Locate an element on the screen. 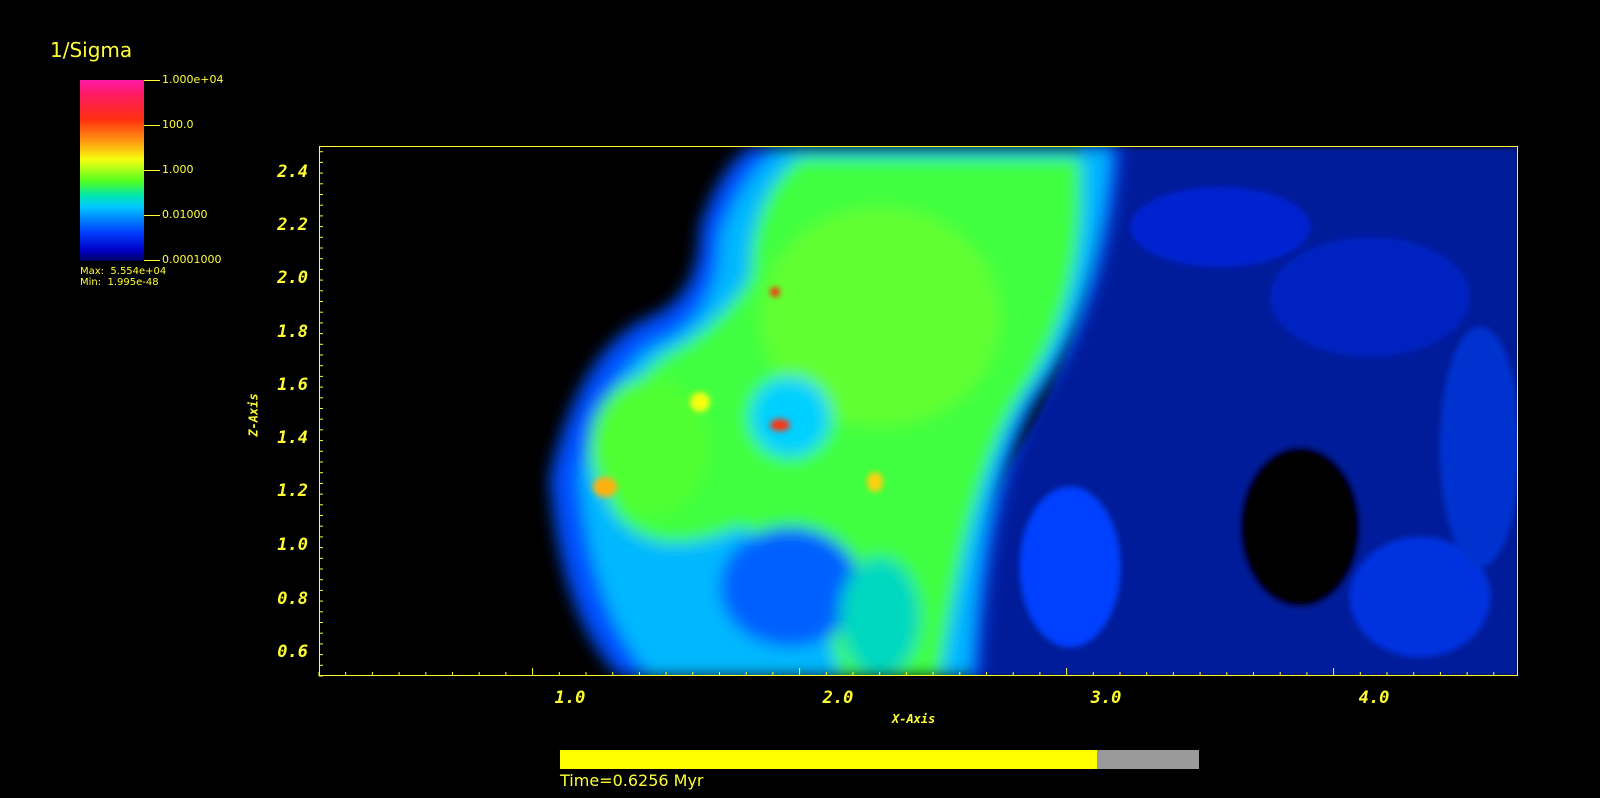 The width and height of the screenshot is (1600, 798). colorbar-tick-label: 100.0 is located at coordinates (178, 124).